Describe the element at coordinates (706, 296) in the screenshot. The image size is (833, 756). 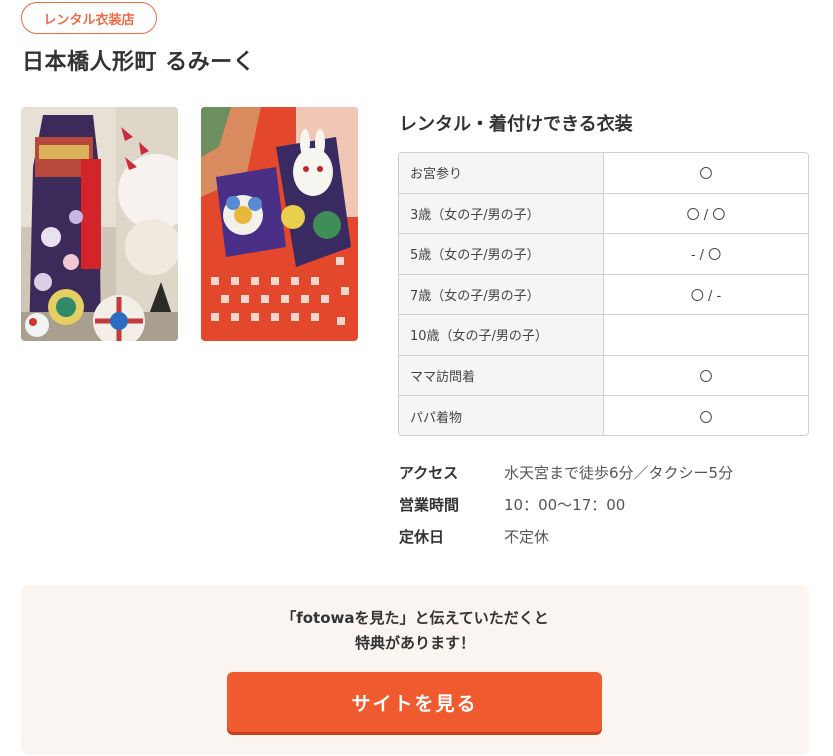
I see `costume-availability: 〇 / -` at that location.